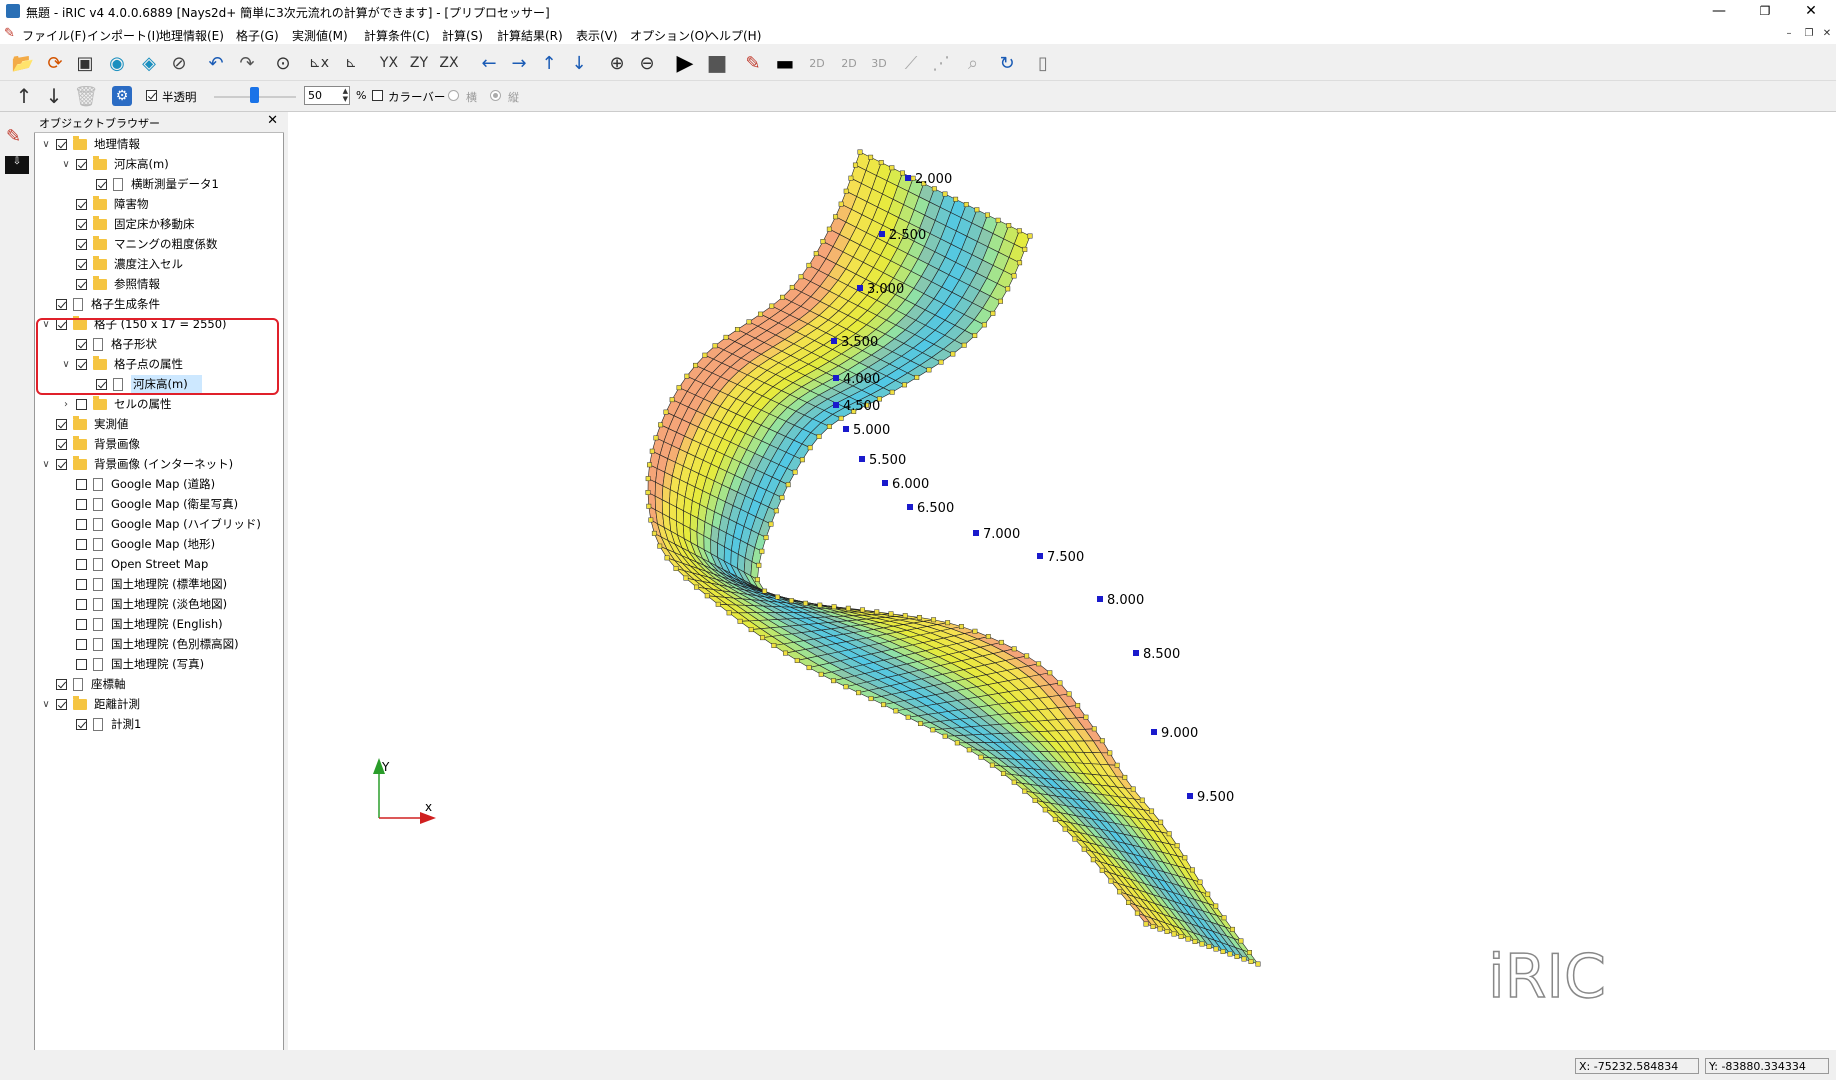 This screenshot has height=1080, width=1836. What do you see at coordinates (179, 63) in the screenshot?
I see `google-earth-icon: ⊘` at bounding box center [179, 63].